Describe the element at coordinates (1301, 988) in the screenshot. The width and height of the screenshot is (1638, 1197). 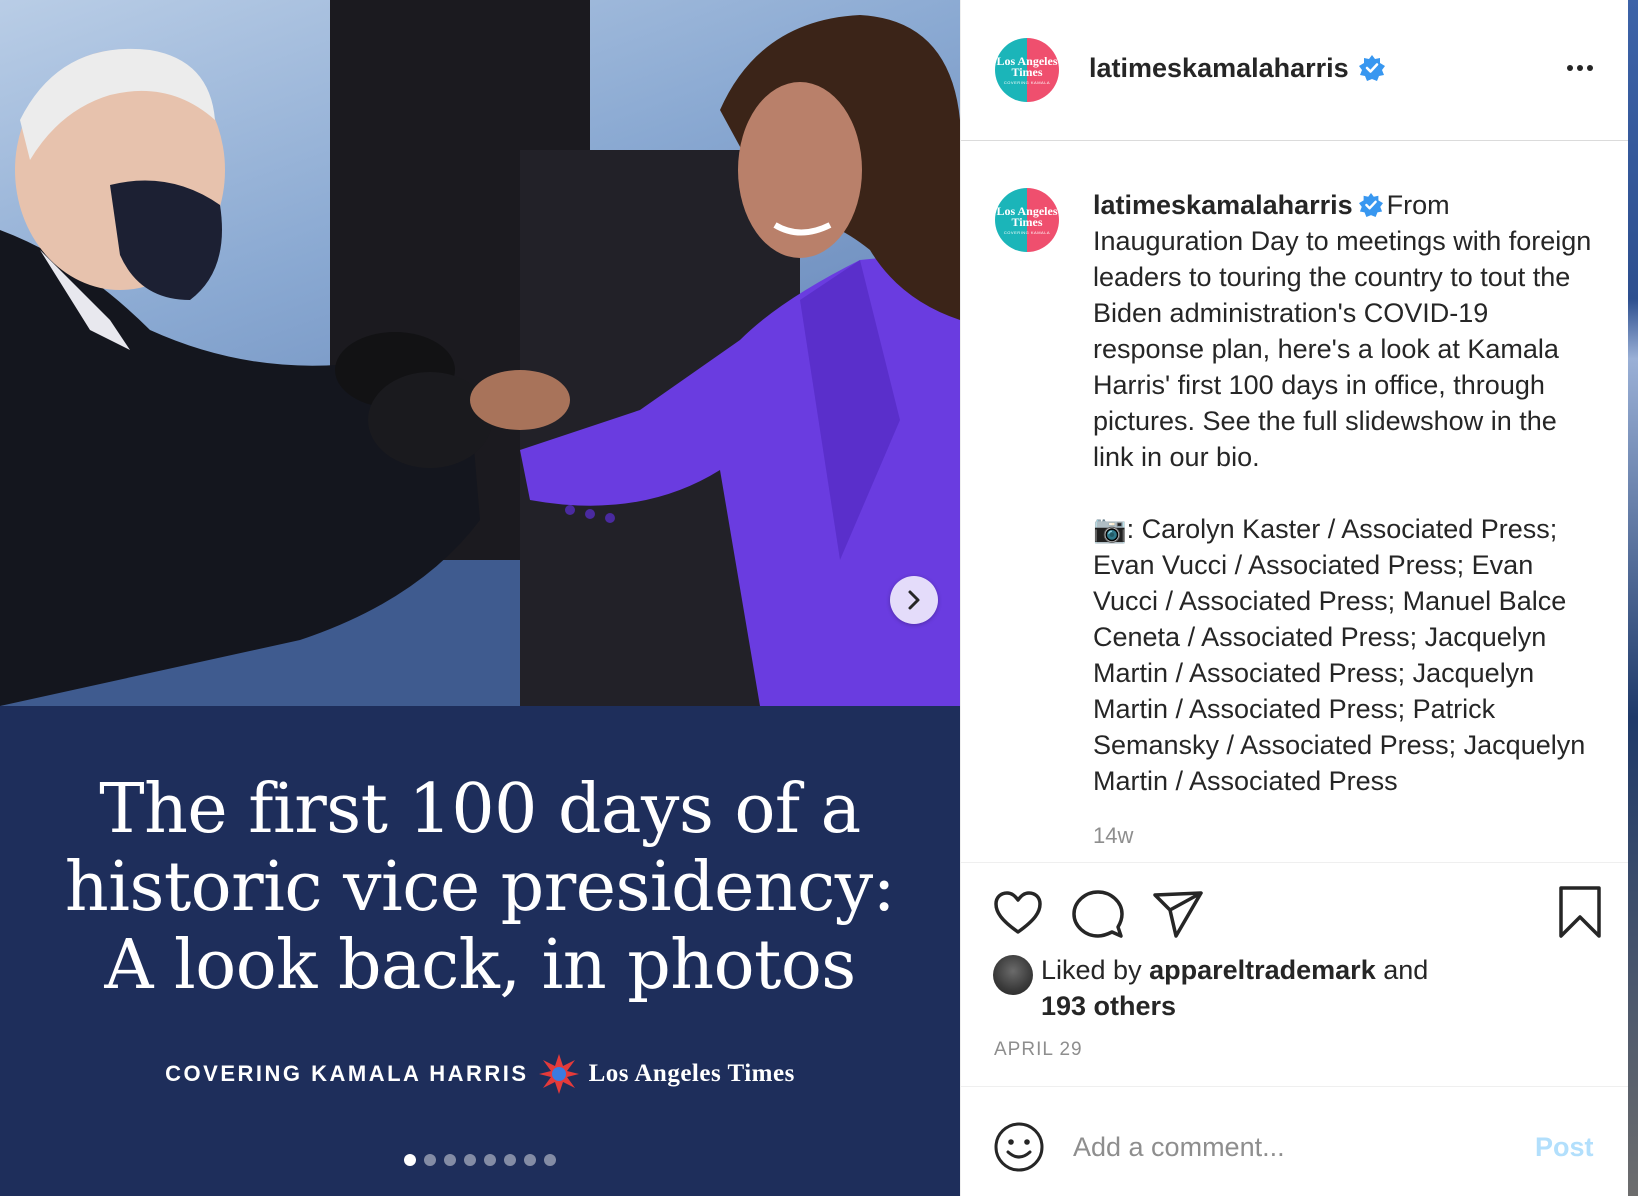
I see `likes-summary: Liked by appareltrademark and 193 others` at that location.